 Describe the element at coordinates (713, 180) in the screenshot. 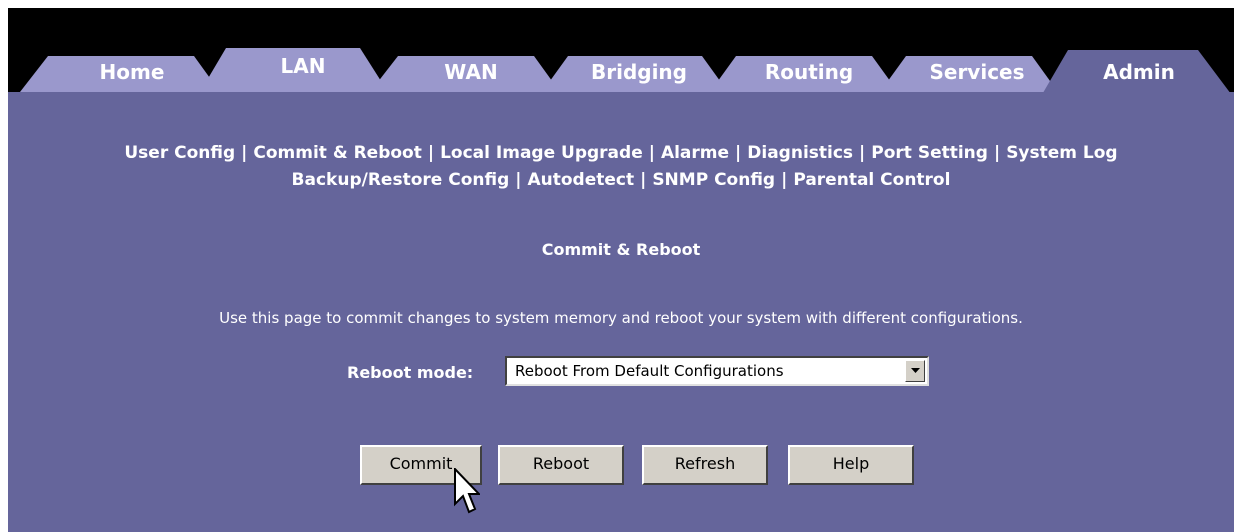

I see `submenu-link-snmp-config: SNMP Config` at that location.